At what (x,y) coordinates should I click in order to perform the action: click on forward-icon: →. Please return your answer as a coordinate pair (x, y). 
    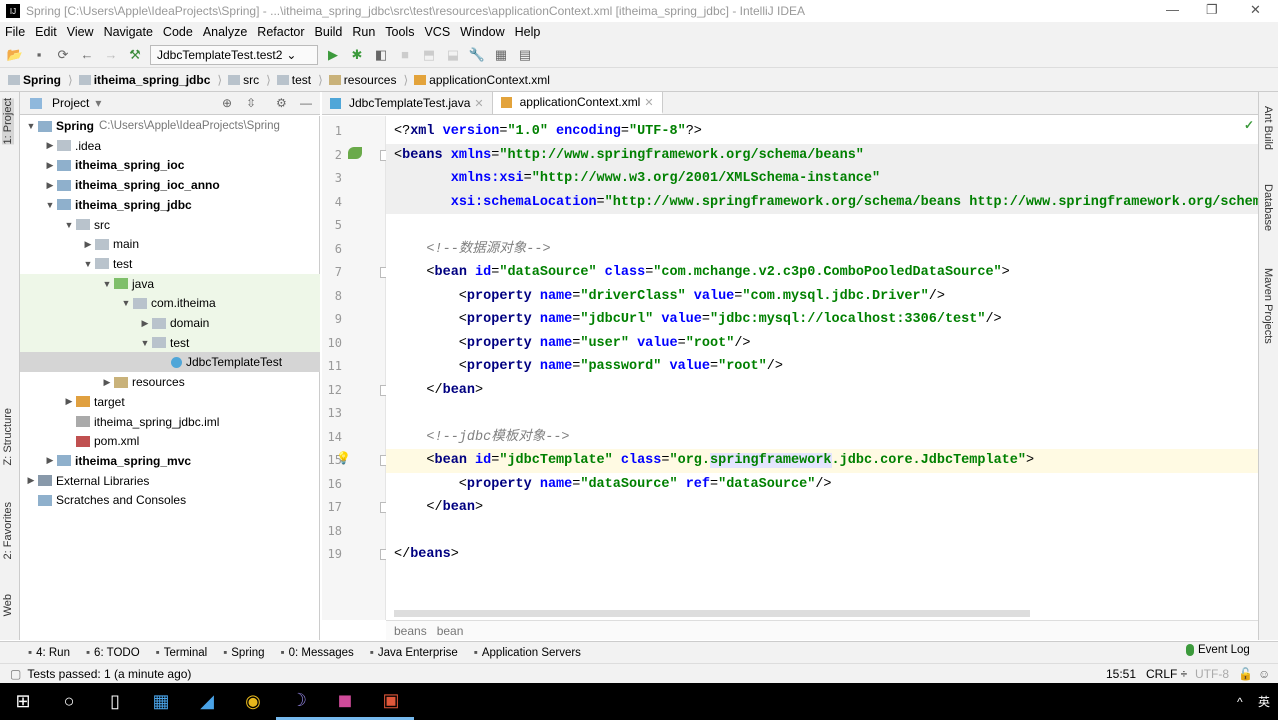
    Looking at the image, I should click on (111, 55).